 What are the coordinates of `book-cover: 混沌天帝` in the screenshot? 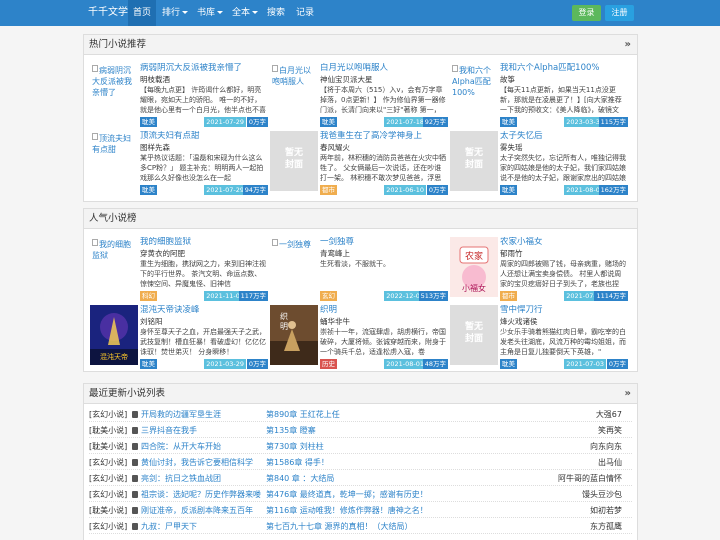 It's located at (114, 335).